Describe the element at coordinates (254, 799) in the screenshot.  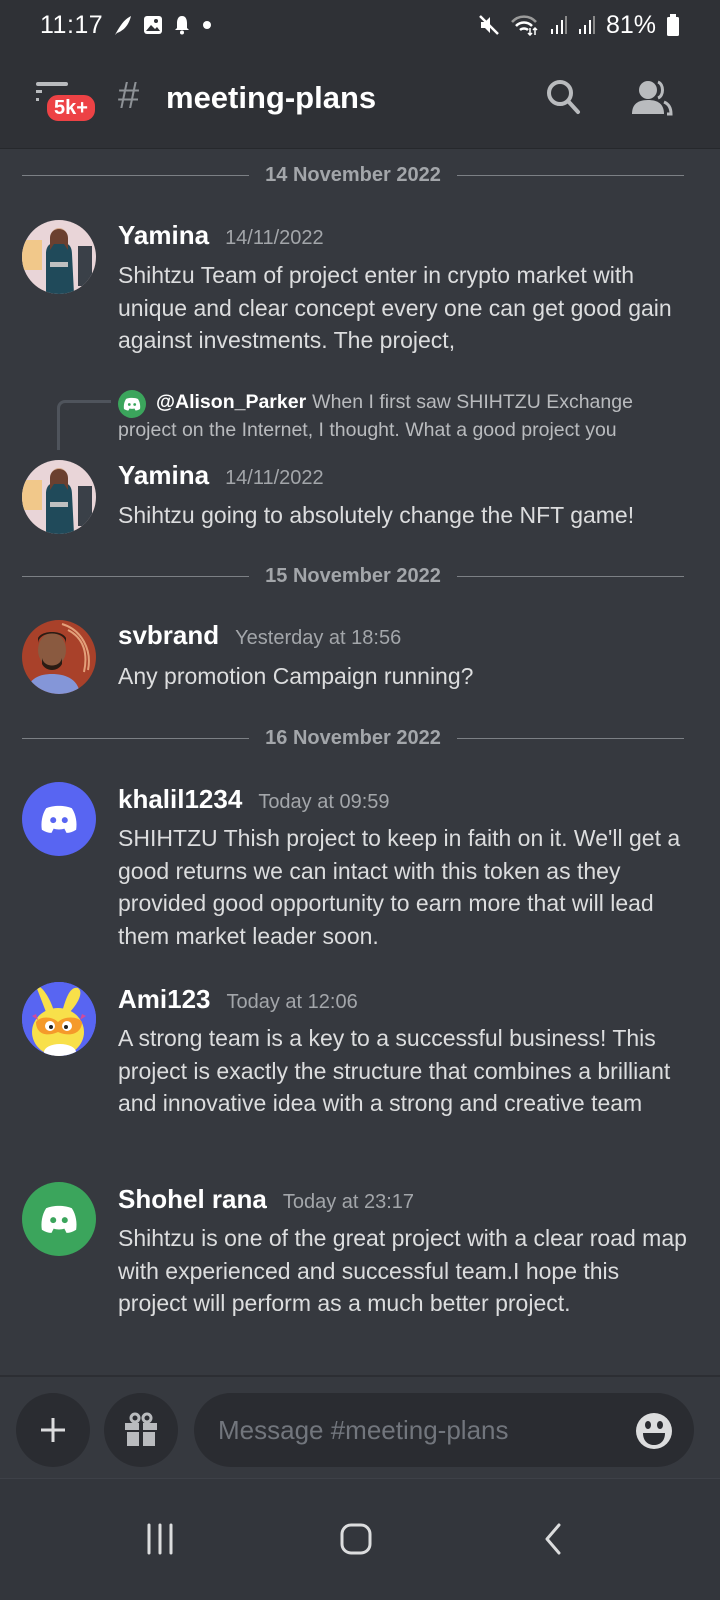
I see `message-meta: khalil1234 Today at 09:59` at that location.